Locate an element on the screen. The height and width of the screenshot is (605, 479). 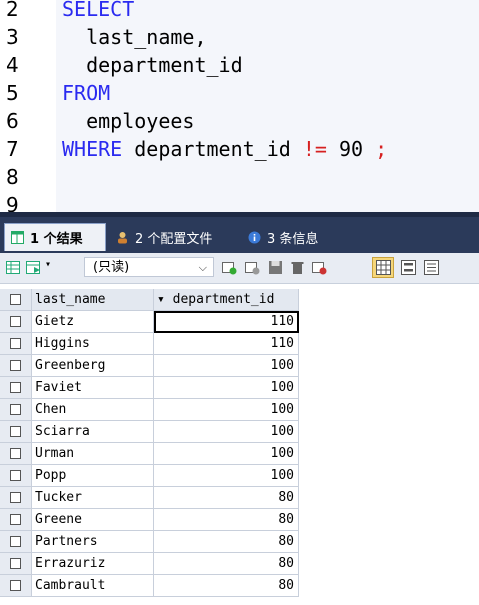
table-row: Higgins 110 is located at coordinates (239, 344).